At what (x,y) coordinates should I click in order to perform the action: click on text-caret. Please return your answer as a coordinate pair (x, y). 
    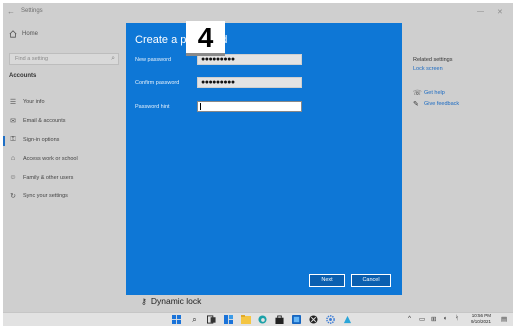
    Looking at the image, I should click on (200, 106).